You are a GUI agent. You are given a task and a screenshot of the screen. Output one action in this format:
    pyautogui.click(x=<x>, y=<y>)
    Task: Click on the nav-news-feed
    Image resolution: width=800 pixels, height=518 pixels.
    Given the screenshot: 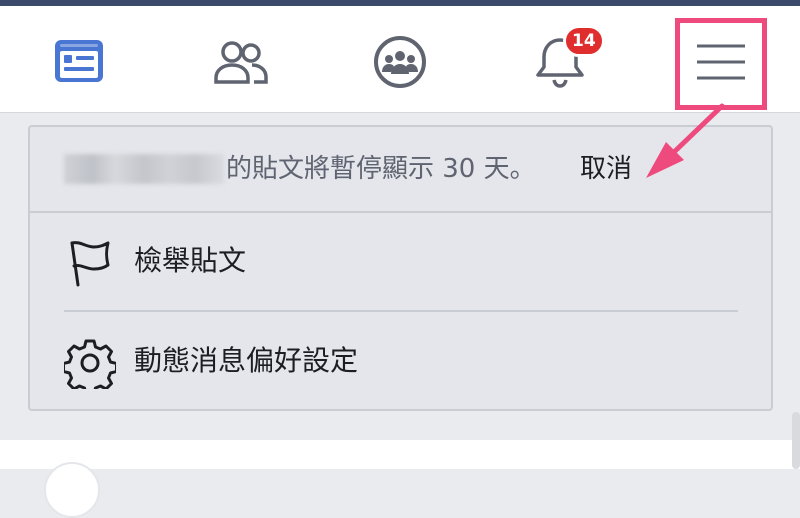 What is the action you would take?
    pyautogui.click(x=79, y=62)
    